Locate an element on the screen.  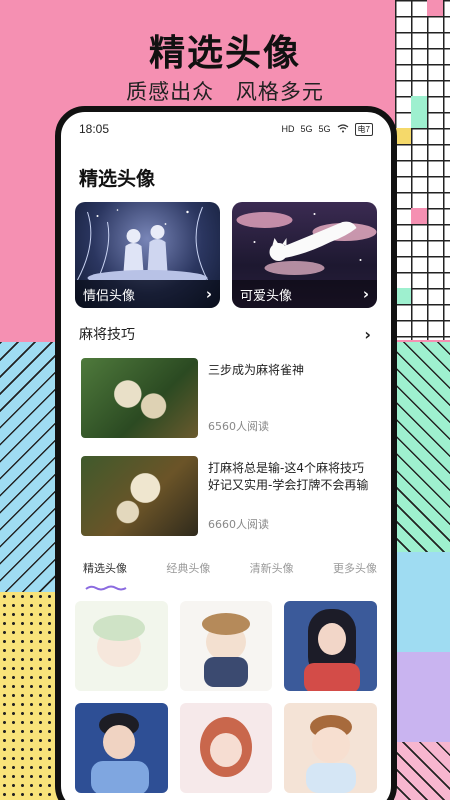
card-footer: 可爱头像 › is located at coordinates (304, 294).